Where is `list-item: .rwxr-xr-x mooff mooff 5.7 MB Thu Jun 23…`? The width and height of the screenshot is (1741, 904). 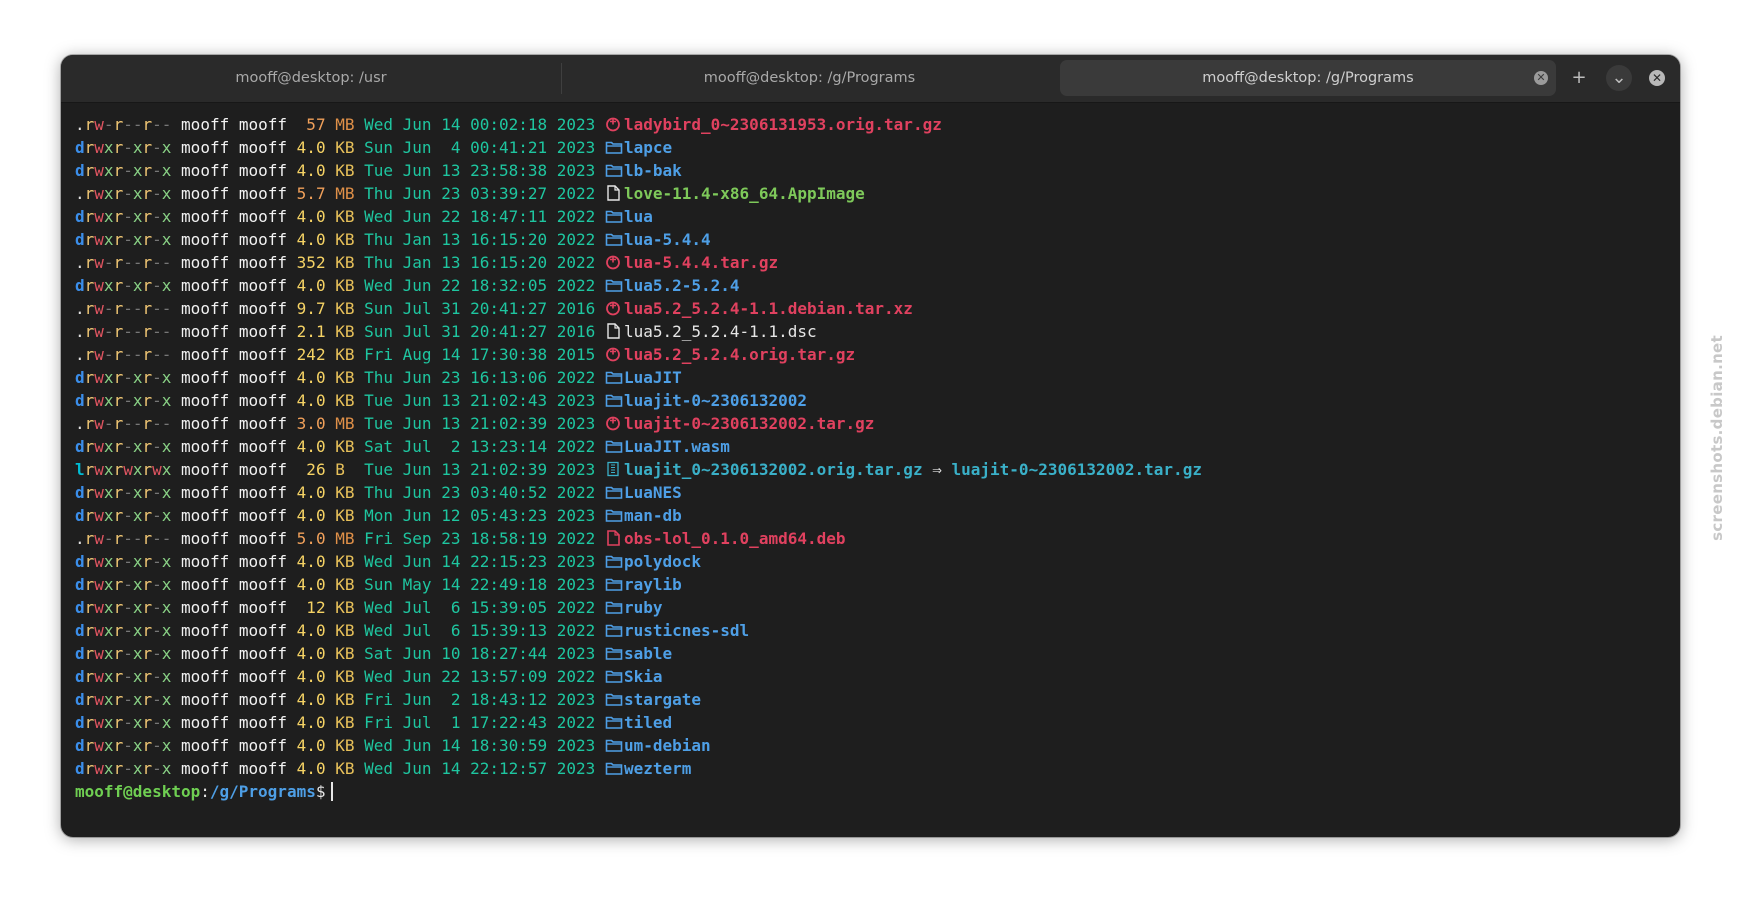
list-item: .rwxr-xr-x mooff mooff 5.7 MB Thu Jun 23… is located at coordinates (870, 193).